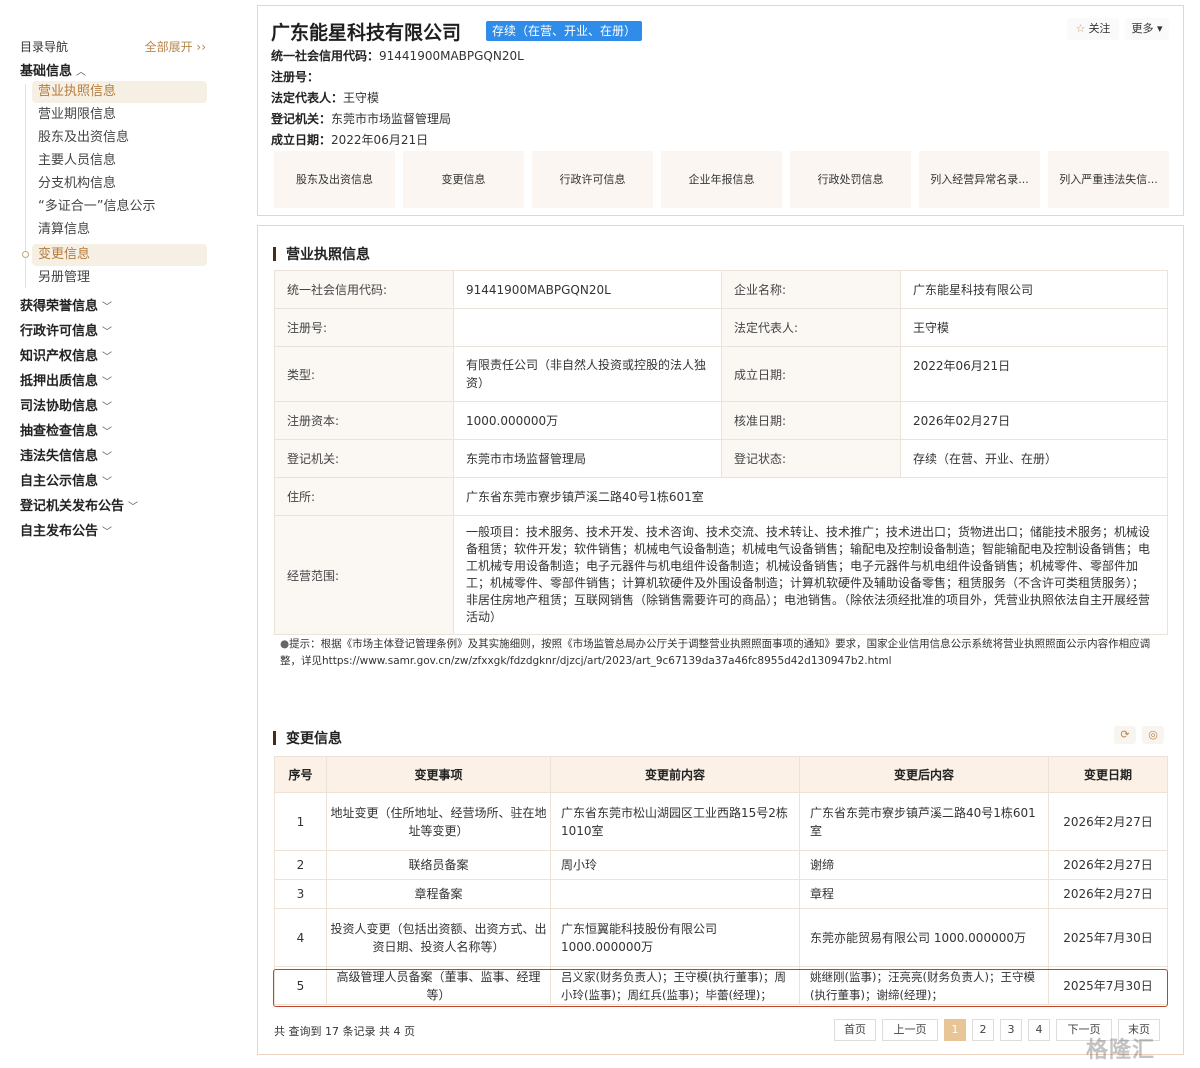  I want to click on cell-after: 东莞亦能贸易有限公司 1000.000000万, so click(924, 937).